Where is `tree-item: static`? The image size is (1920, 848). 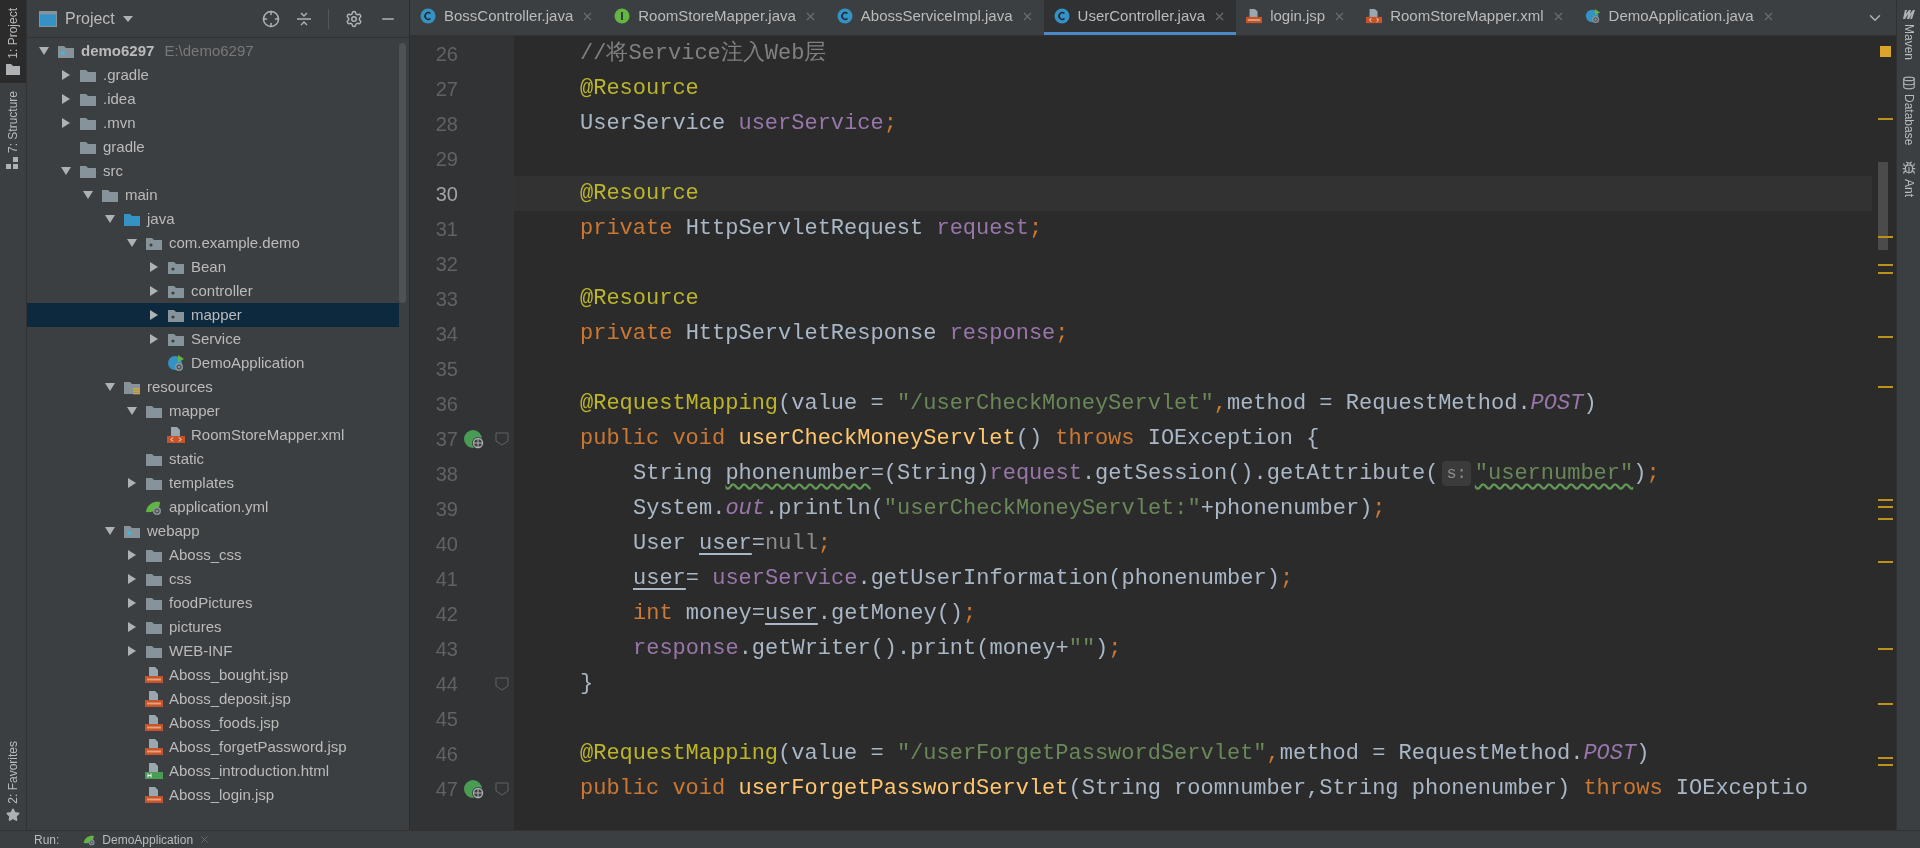 tree-item: static is located at coordinates (213, 459).